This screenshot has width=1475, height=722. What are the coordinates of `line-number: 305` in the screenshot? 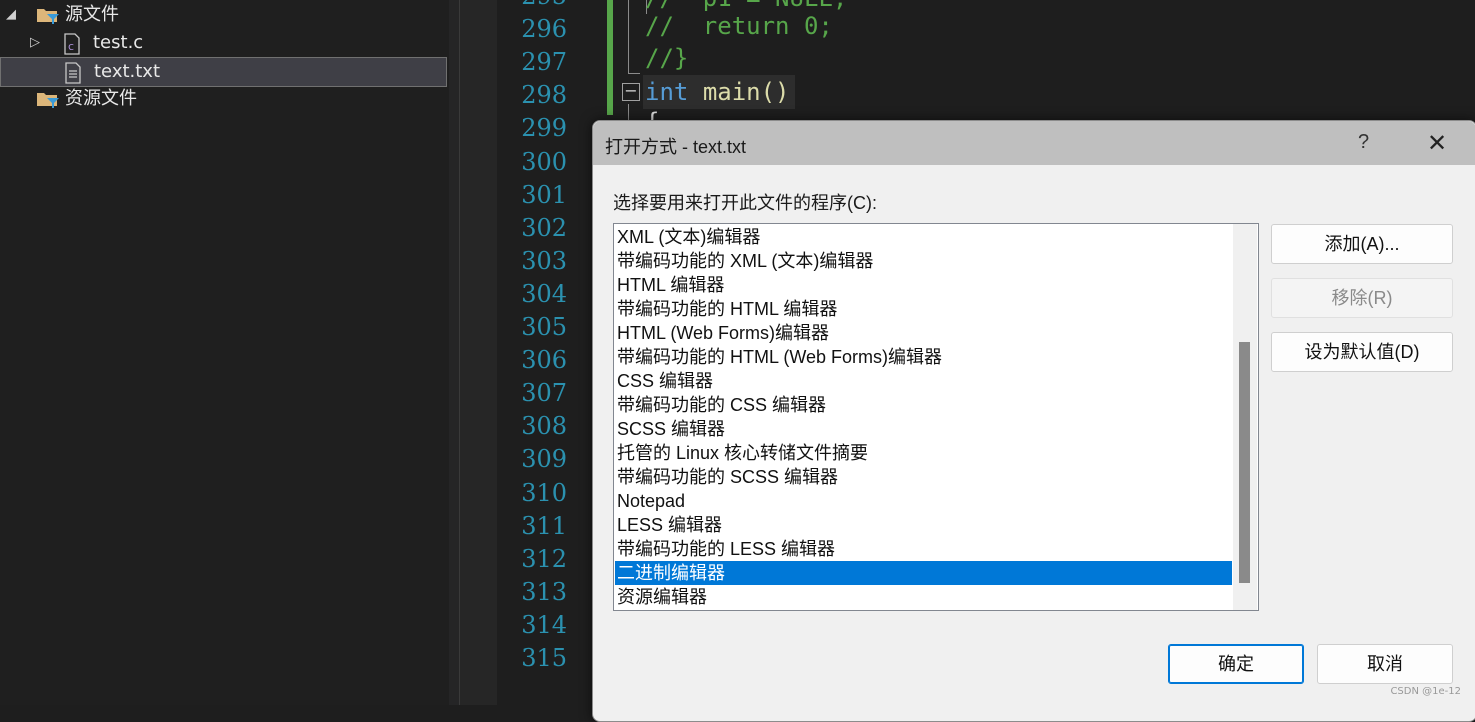 It's located at (544, 327).